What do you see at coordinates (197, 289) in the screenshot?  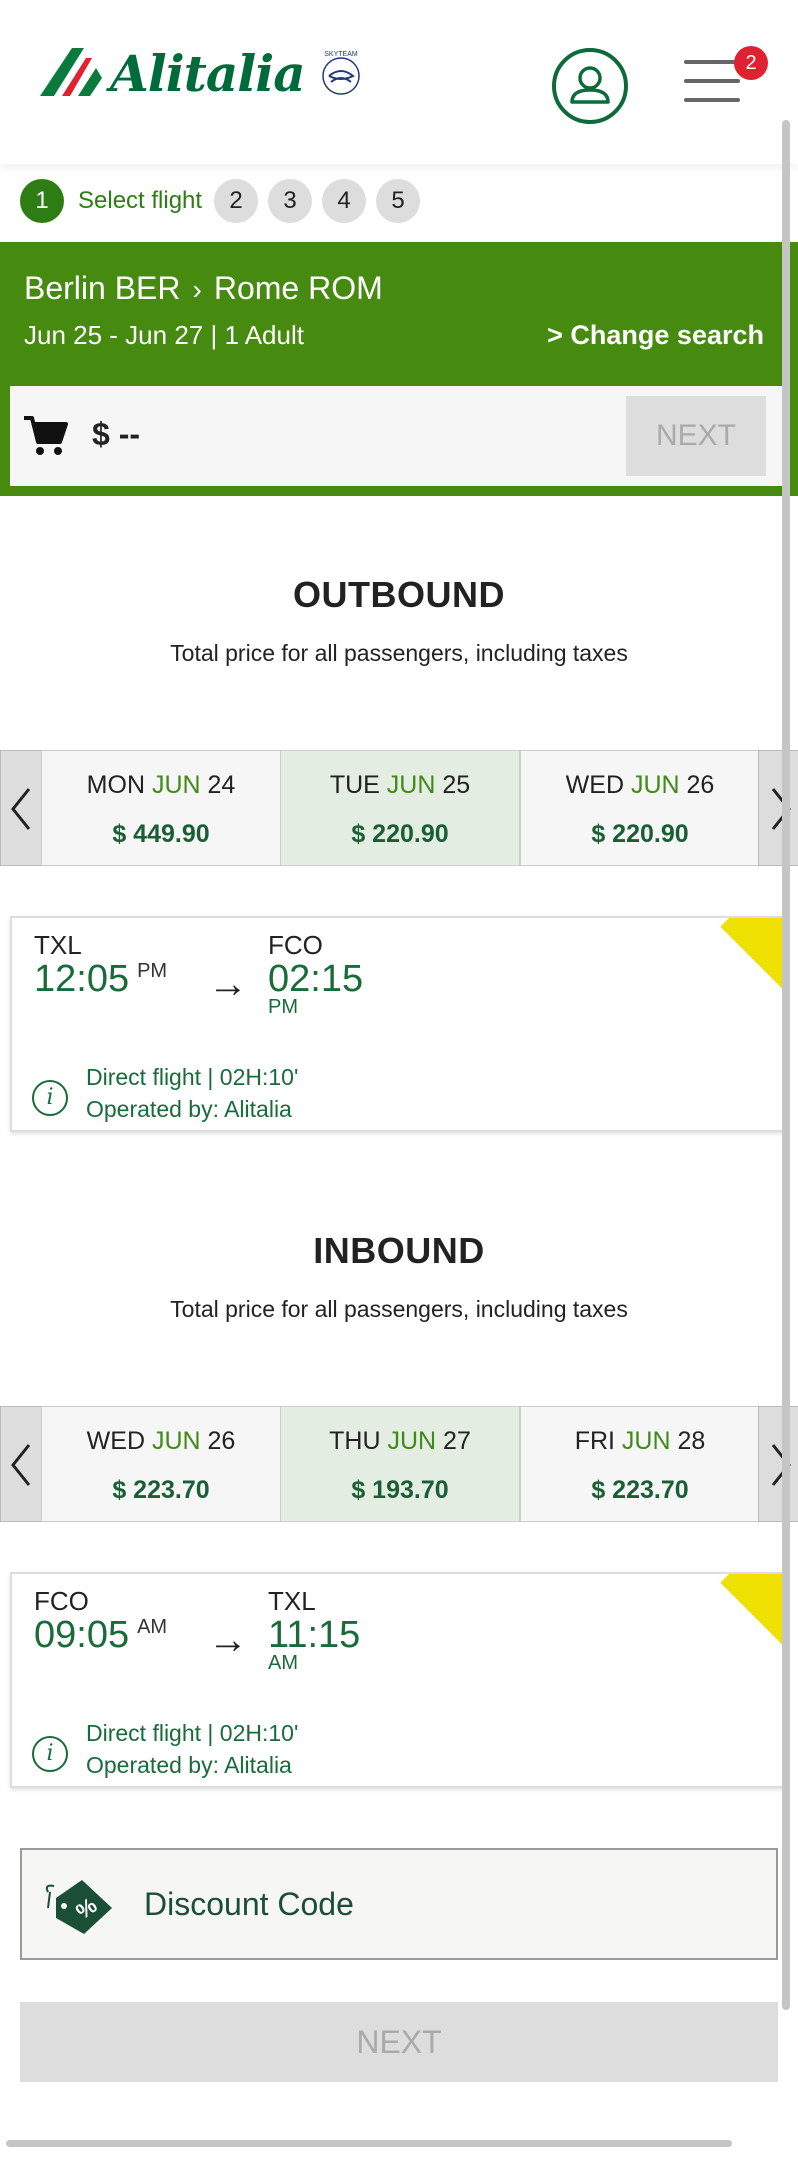 I see `chevron-right-icon: ›` at bounding box center [197, 289].